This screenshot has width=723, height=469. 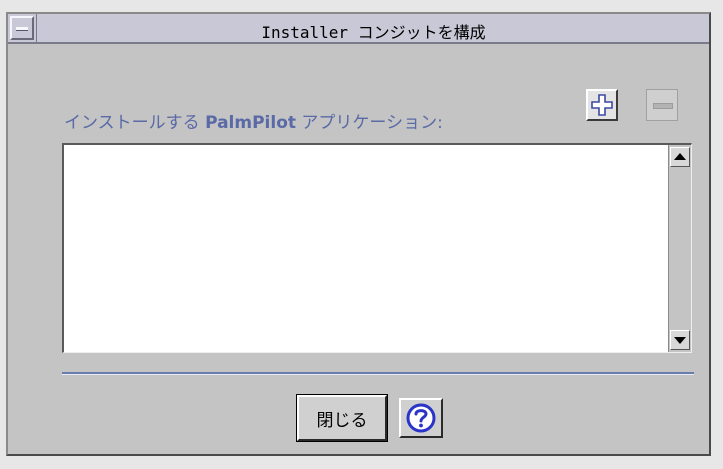 I want to click on title-divider, so click(x=36, y=28).